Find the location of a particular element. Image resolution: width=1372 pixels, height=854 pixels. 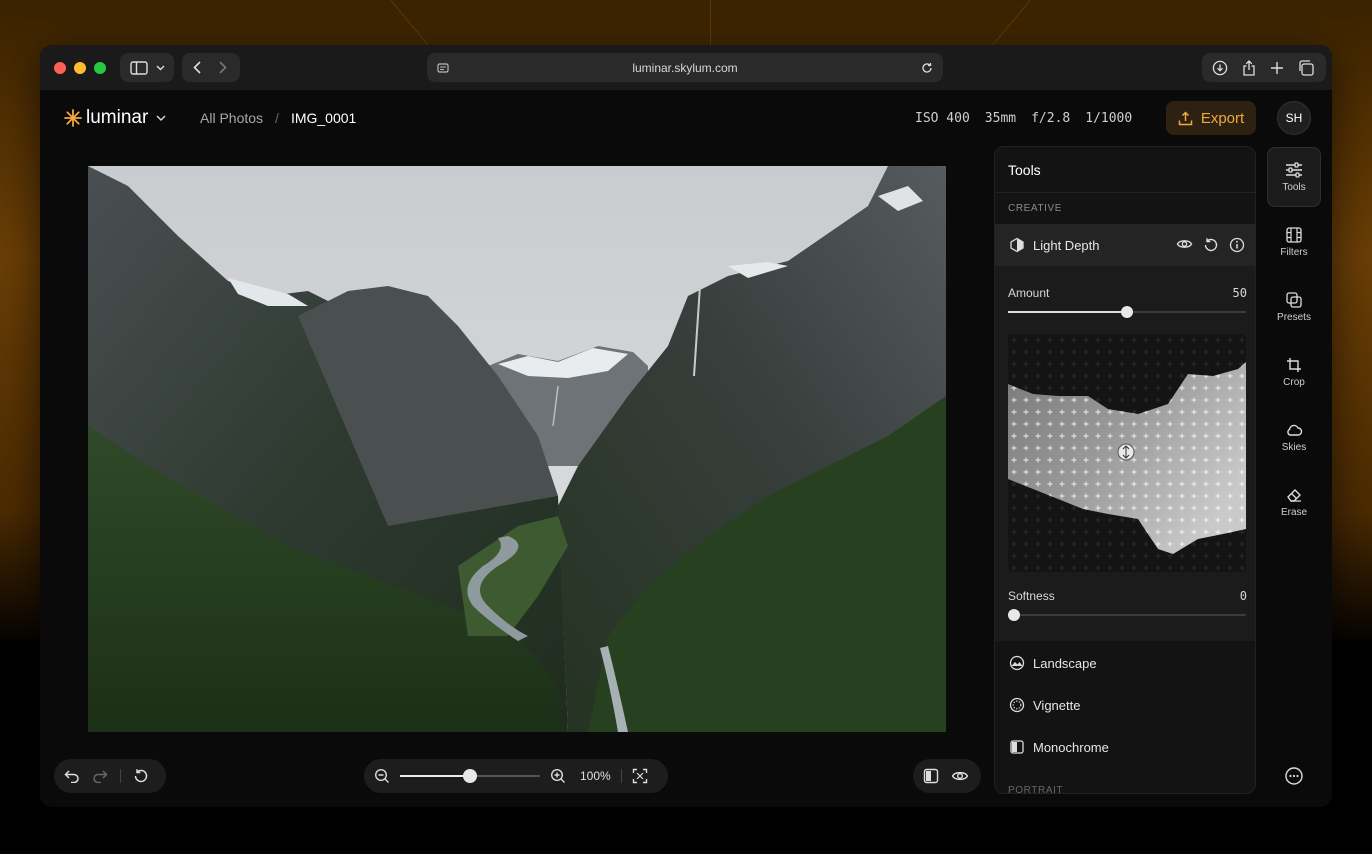

rail-label: Crop is located at coordinates (1294, 382).